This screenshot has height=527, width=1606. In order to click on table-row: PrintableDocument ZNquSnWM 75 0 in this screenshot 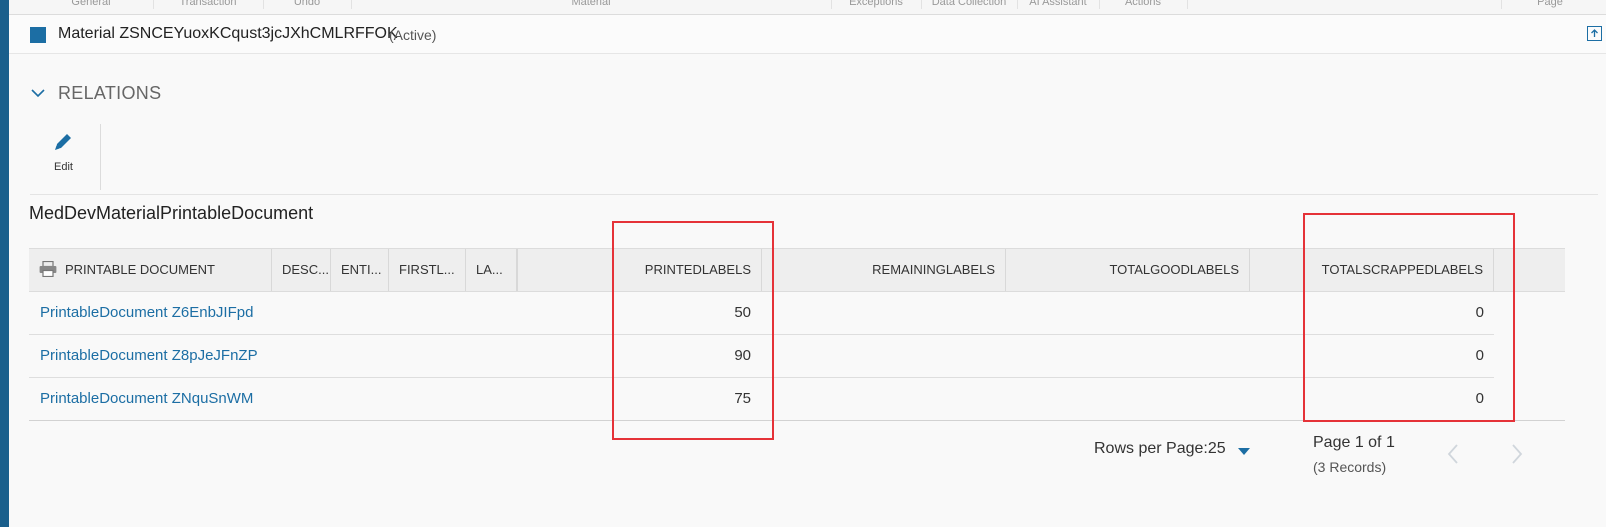, I will do `click(797, 399)`.